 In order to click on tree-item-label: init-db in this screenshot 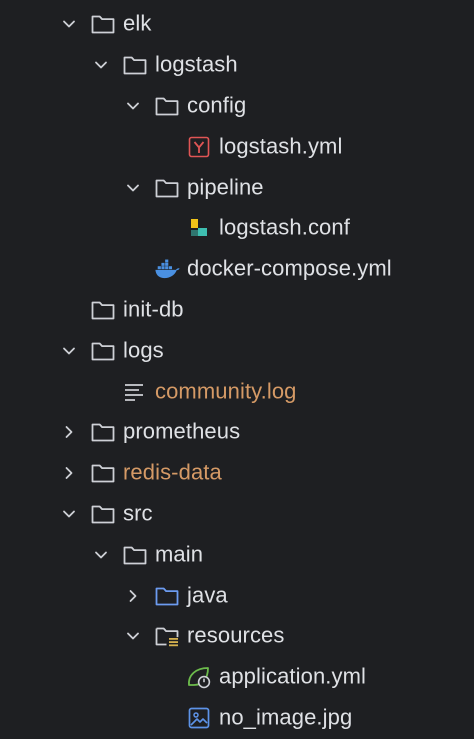, I will do `click(153, 309)`.